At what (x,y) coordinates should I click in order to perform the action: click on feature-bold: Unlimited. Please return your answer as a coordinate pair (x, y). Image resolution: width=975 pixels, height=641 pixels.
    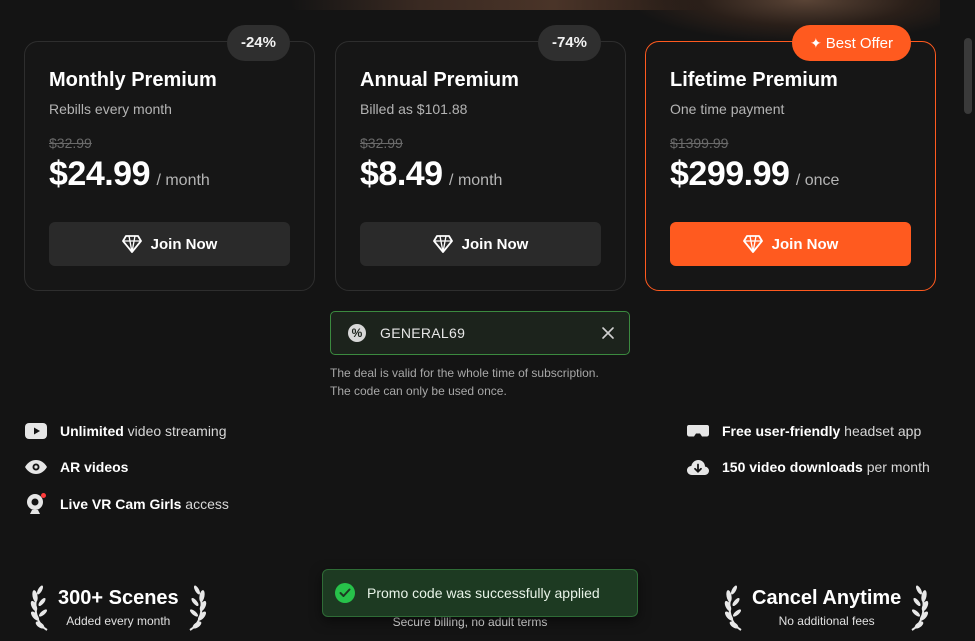
    Looking at the image, I should click on (92, 431).